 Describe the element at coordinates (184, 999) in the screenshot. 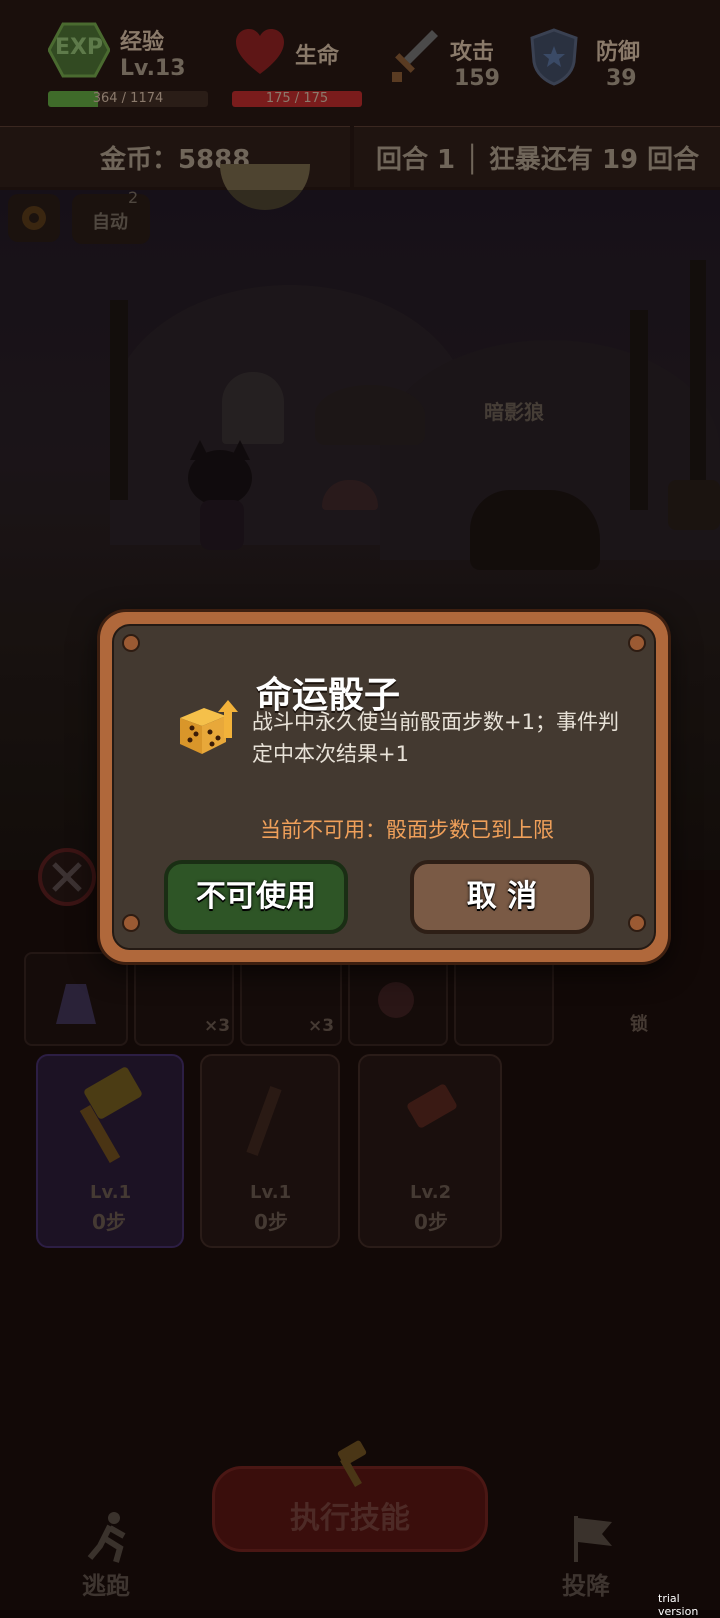

I see `item-slot-2: ×3` at that location.